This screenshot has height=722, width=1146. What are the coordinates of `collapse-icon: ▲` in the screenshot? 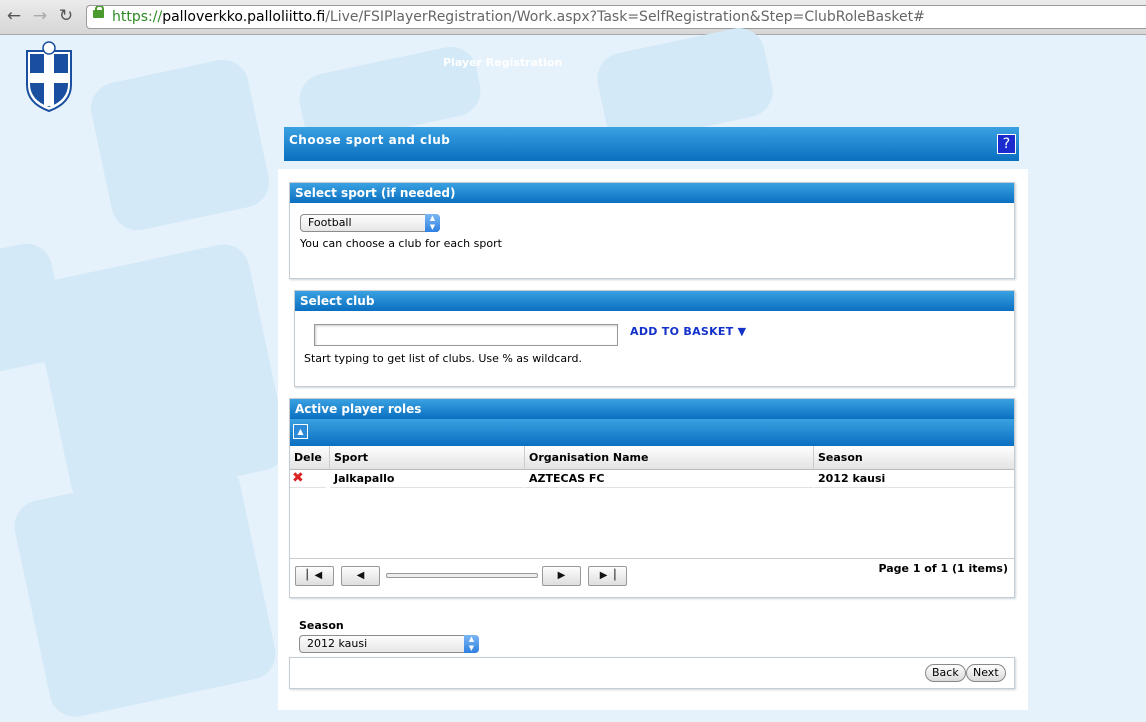 It's located at (300, 431).